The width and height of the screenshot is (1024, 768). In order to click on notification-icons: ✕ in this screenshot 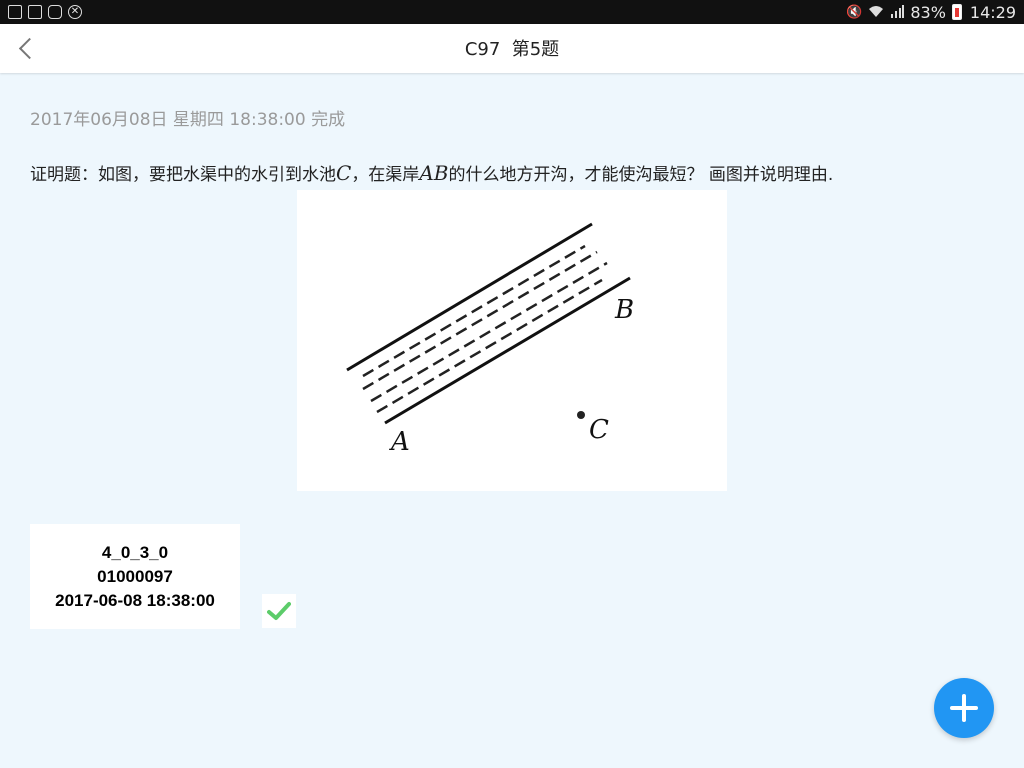, I will do `click(45, 12)`.